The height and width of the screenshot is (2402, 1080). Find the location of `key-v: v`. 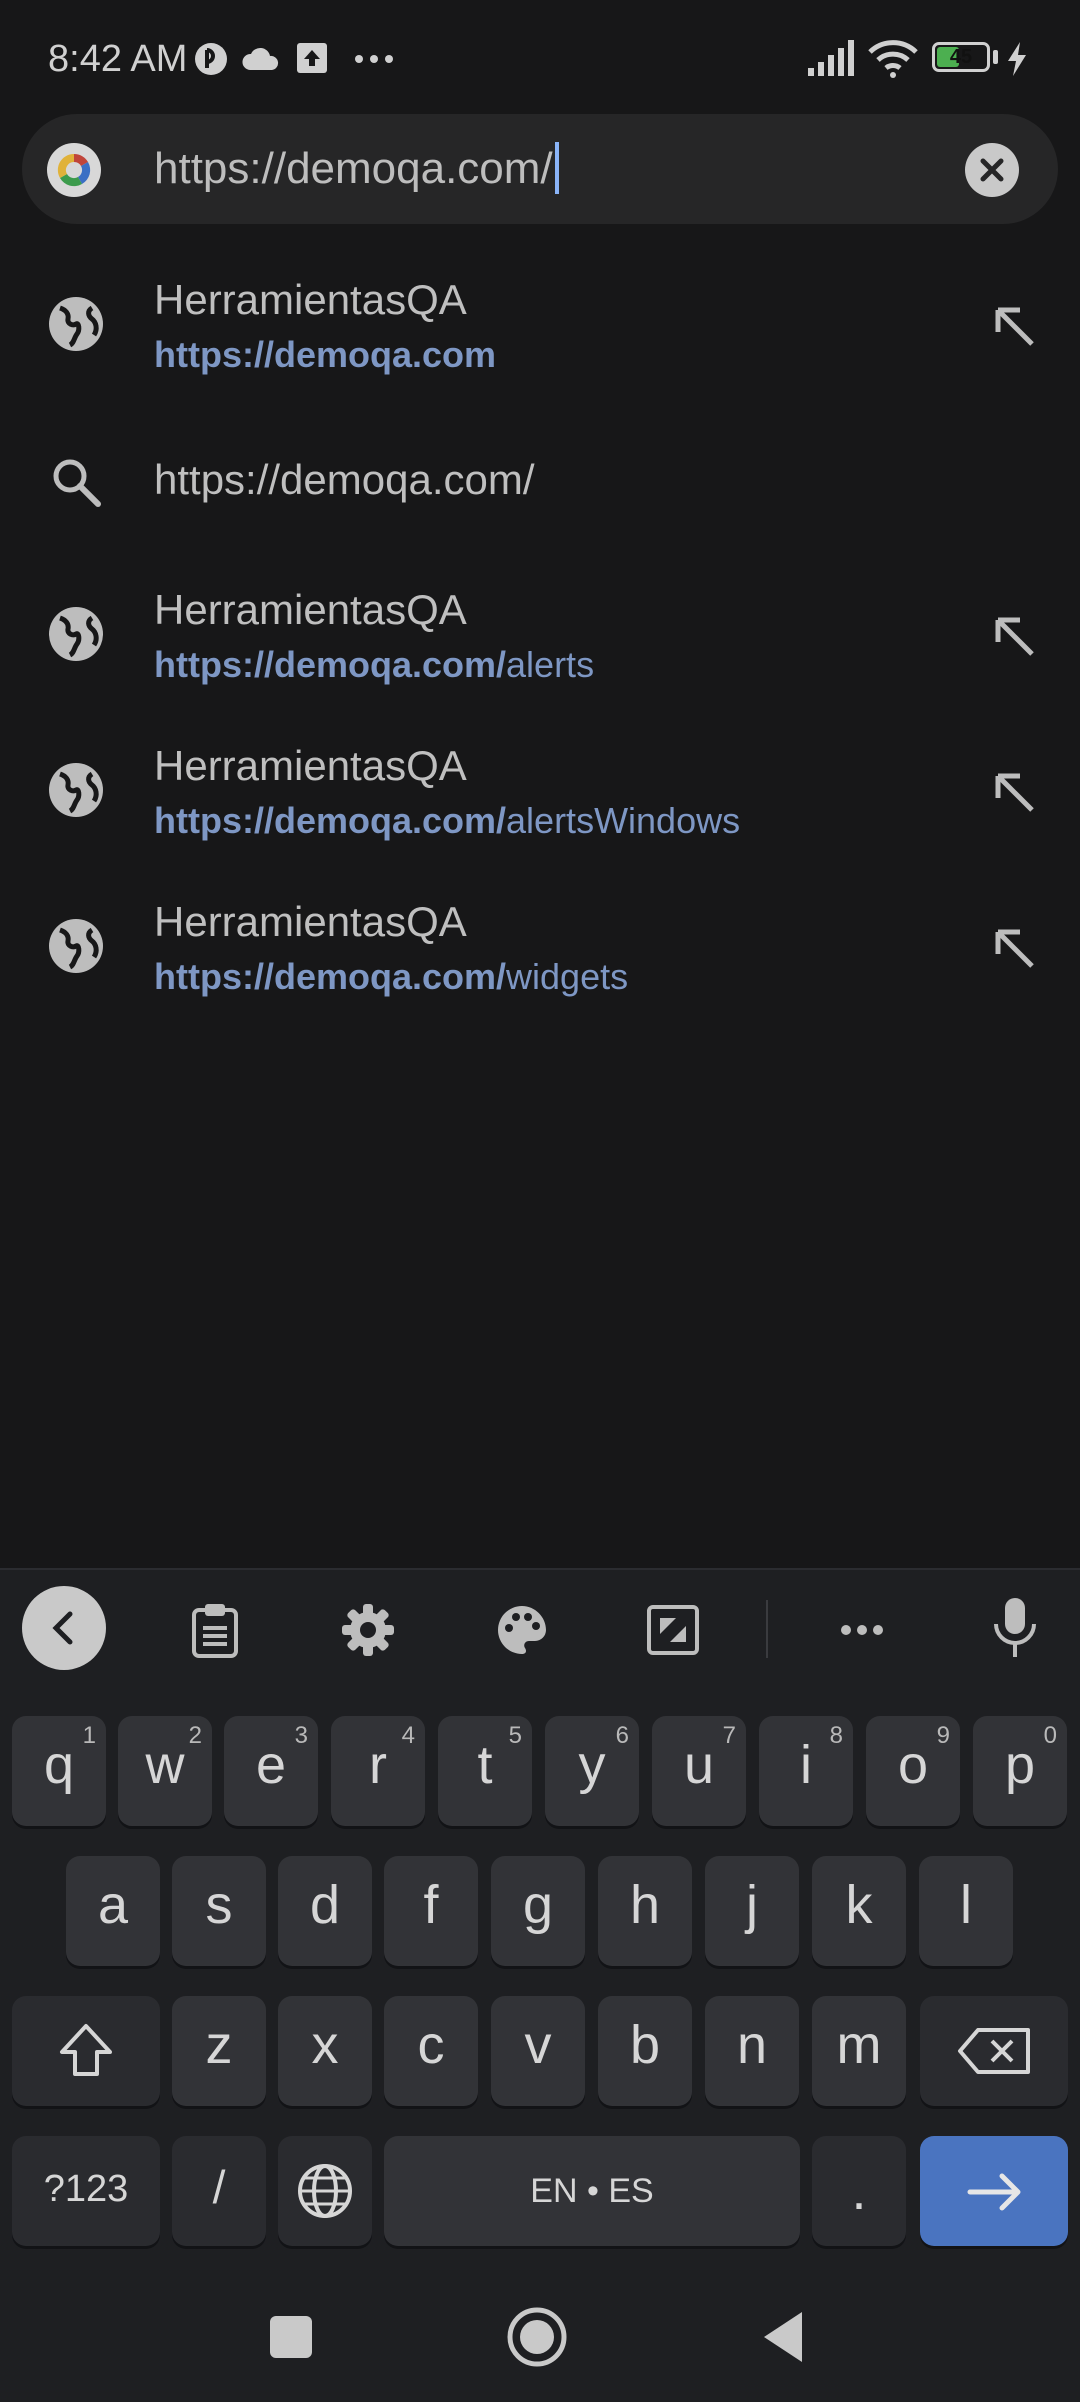

key-v: v is located at coordinates (538, 2051).